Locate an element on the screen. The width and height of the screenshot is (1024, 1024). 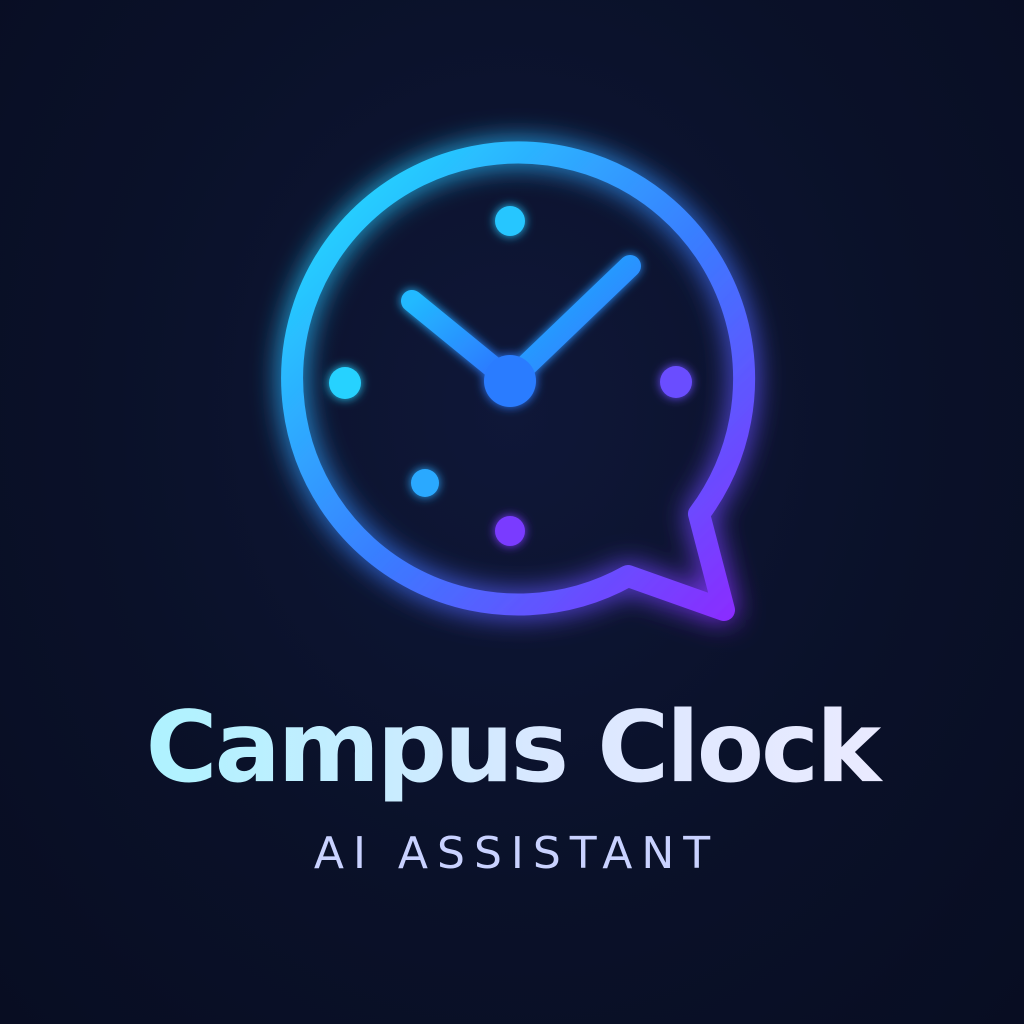
app-title: Campus Clock is located at coordinates (512, 748).